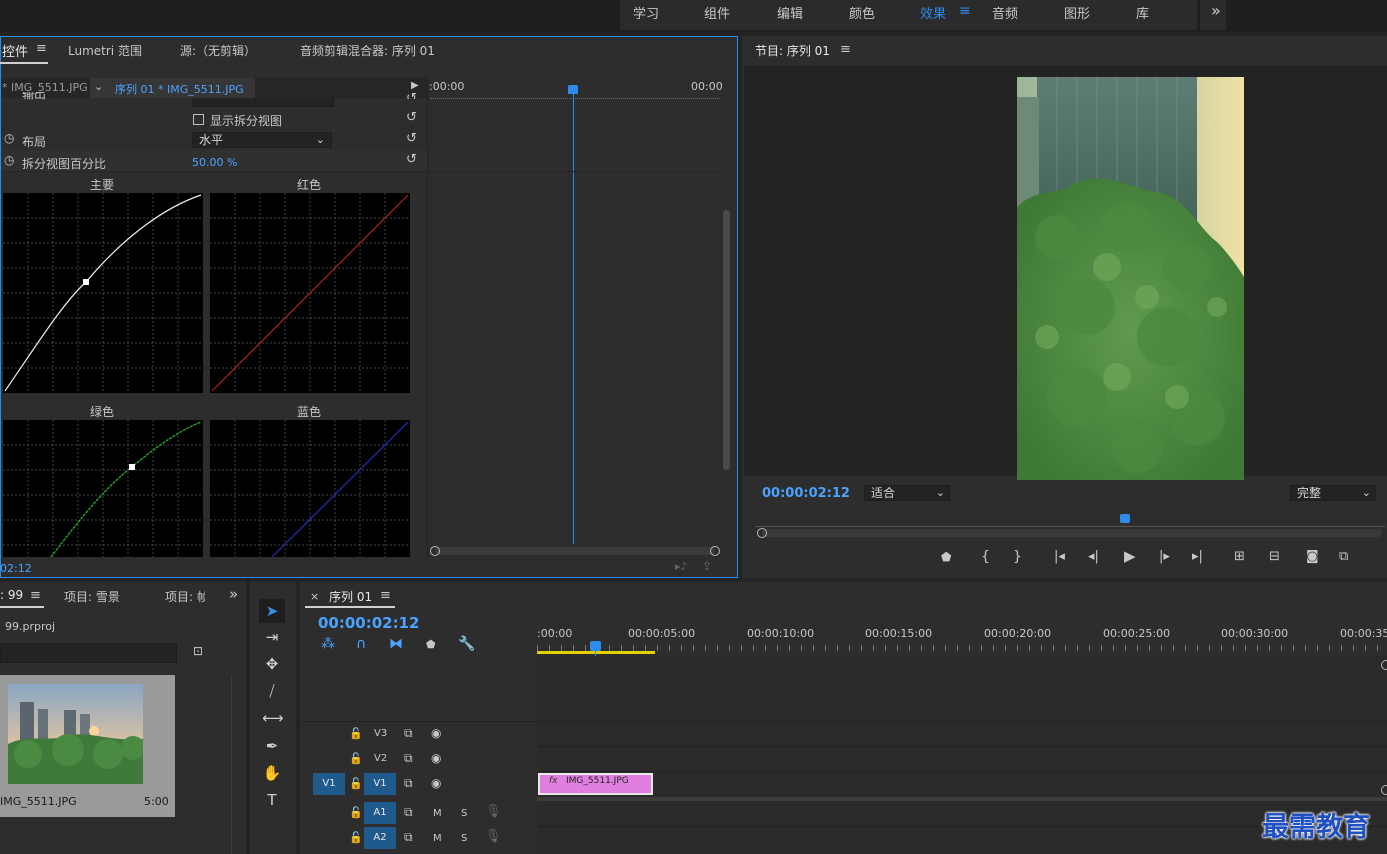  Describe the element at coordinates (845, 49) in the screenshot. I see `program-menu-icon: ≡` at that location.